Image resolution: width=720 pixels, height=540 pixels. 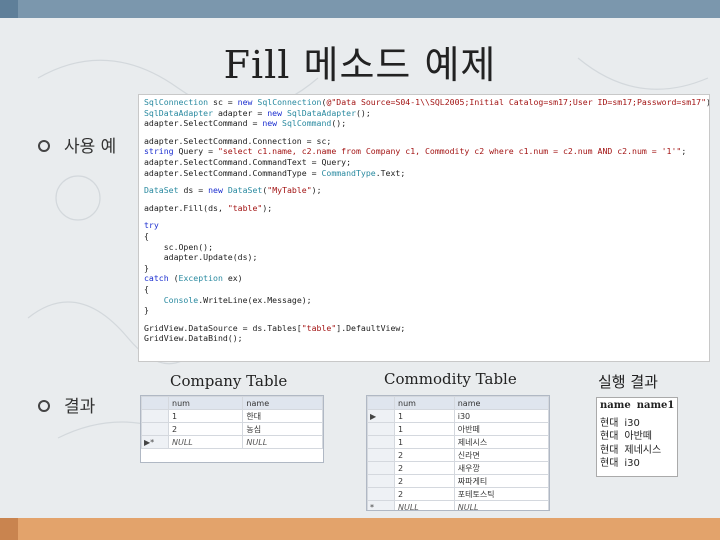 What do you see at coordinates (193, 338) in the screenshot?
I see `code-token: GridView.DataBind();` at bounding box center [193, 338].